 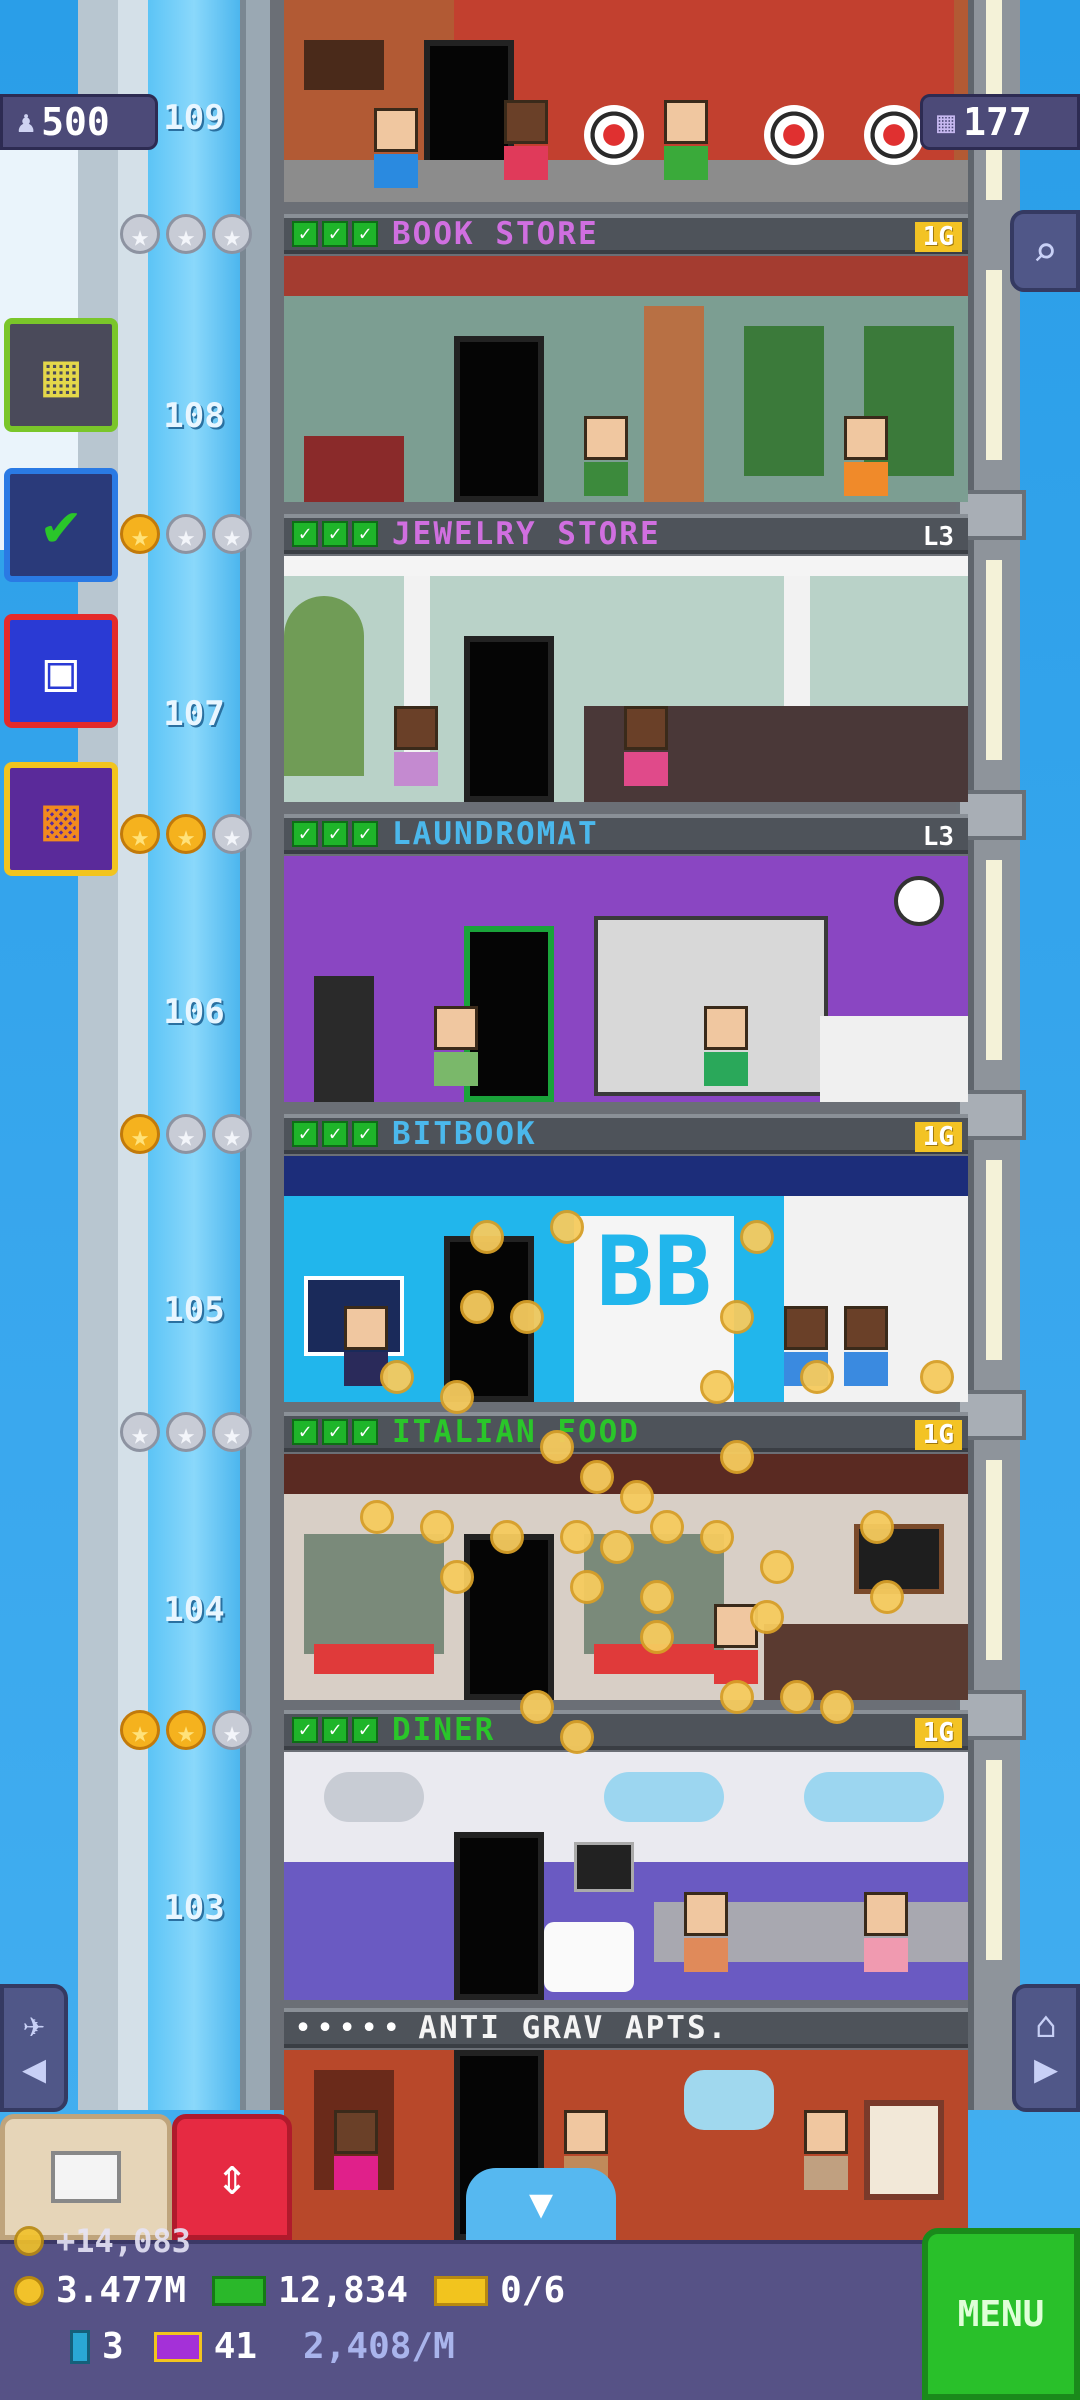 I want to click on resources-row: 3 41 2,408/M, so click(x=262, y=2346).